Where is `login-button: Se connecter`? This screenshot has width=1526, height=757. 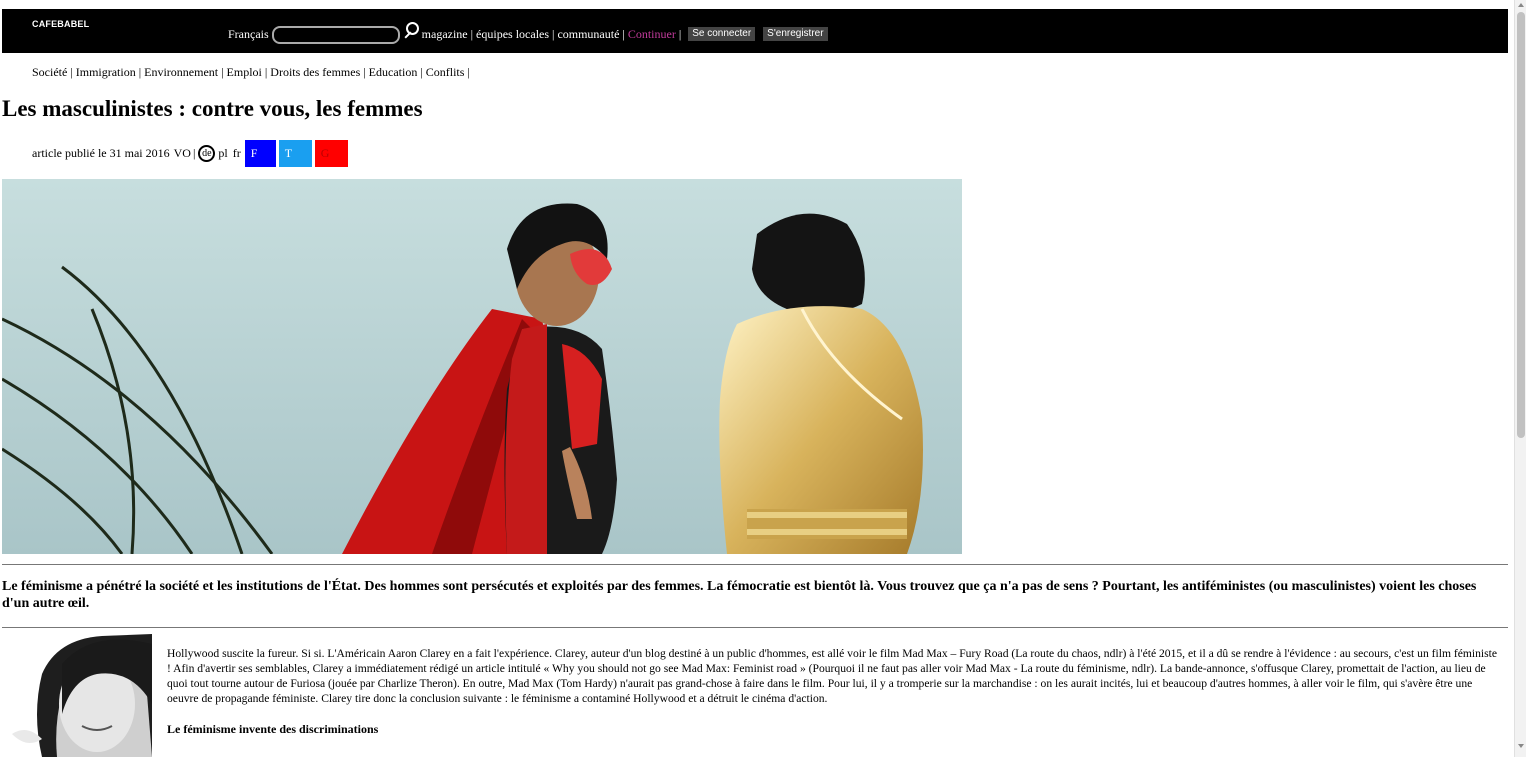
login-button: Se connecter is located at coordinates (722, 34).